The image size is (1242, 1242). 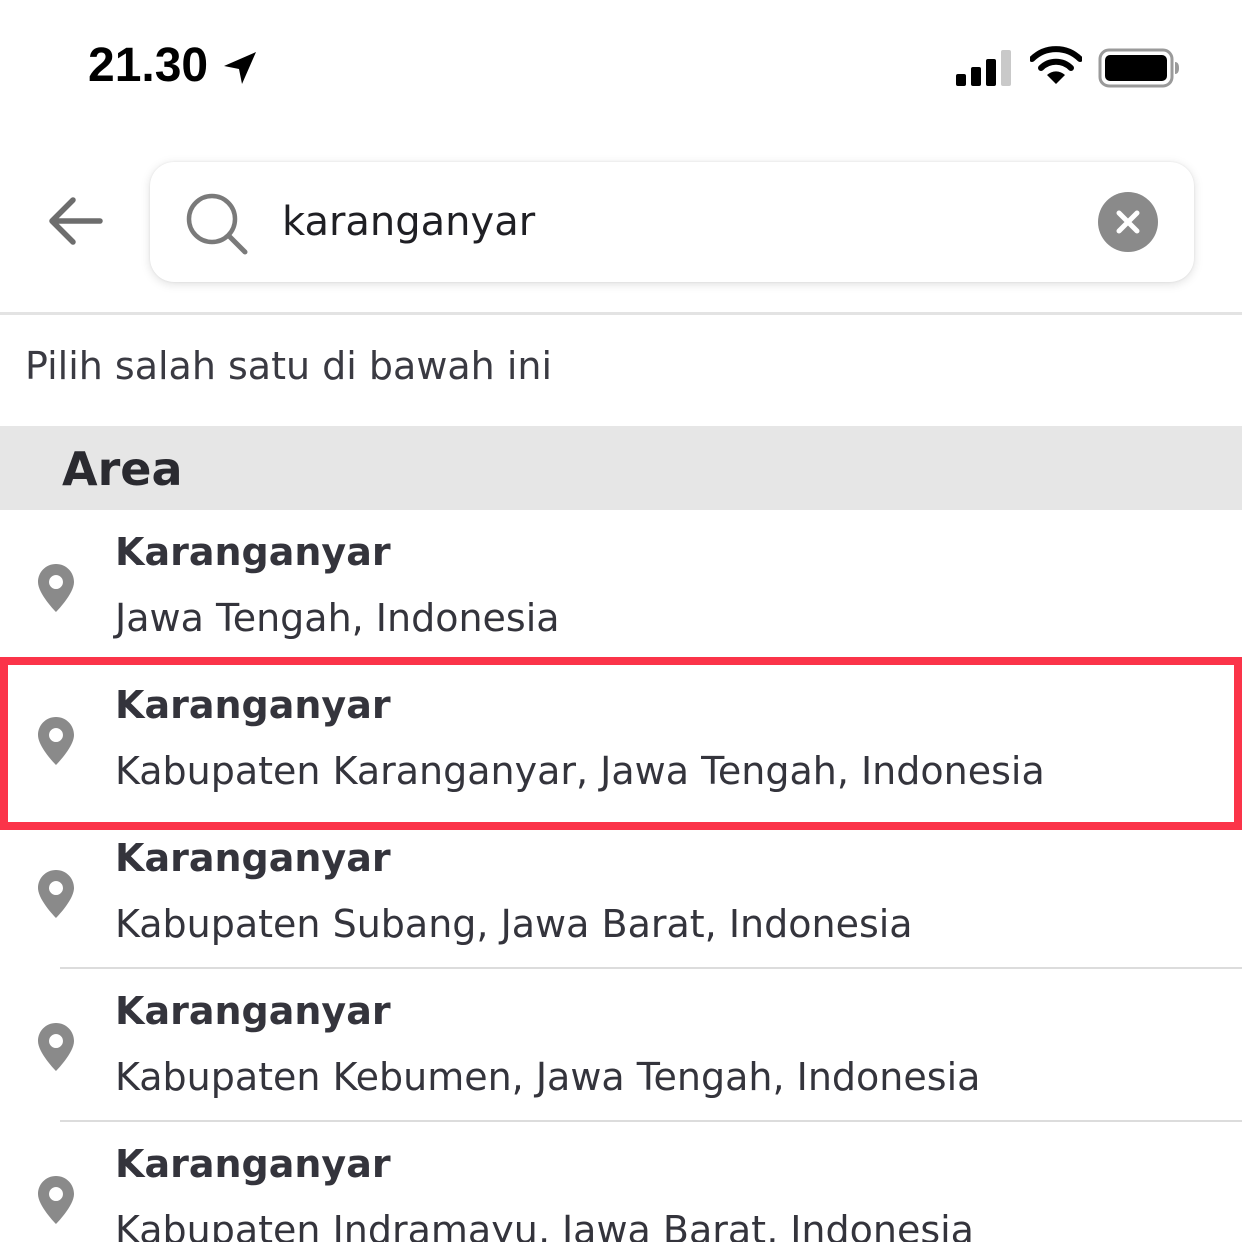 What do you see at coordinates (148, 65) in the screenshot?
I see `status-time: 21.30` at bounding box center [148, 65].